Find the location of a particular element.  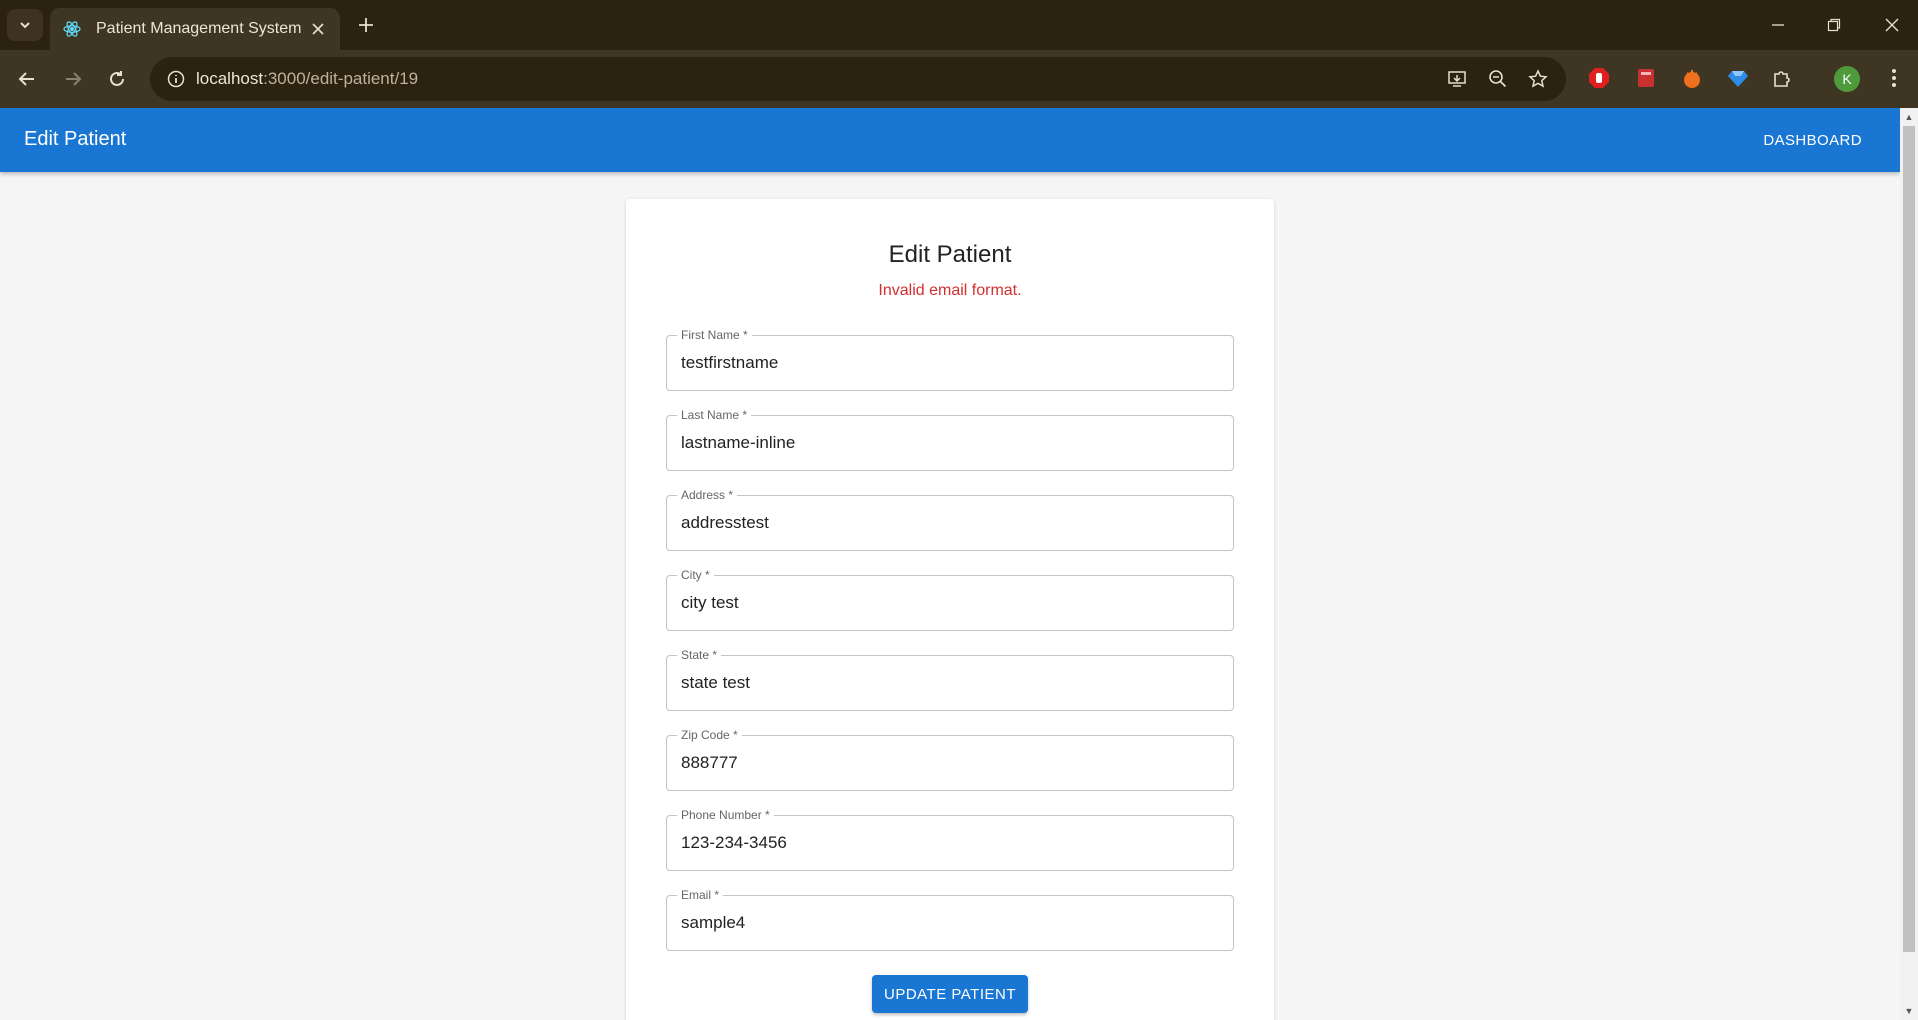

email-field: Email * is located at coordinates (950, 919).